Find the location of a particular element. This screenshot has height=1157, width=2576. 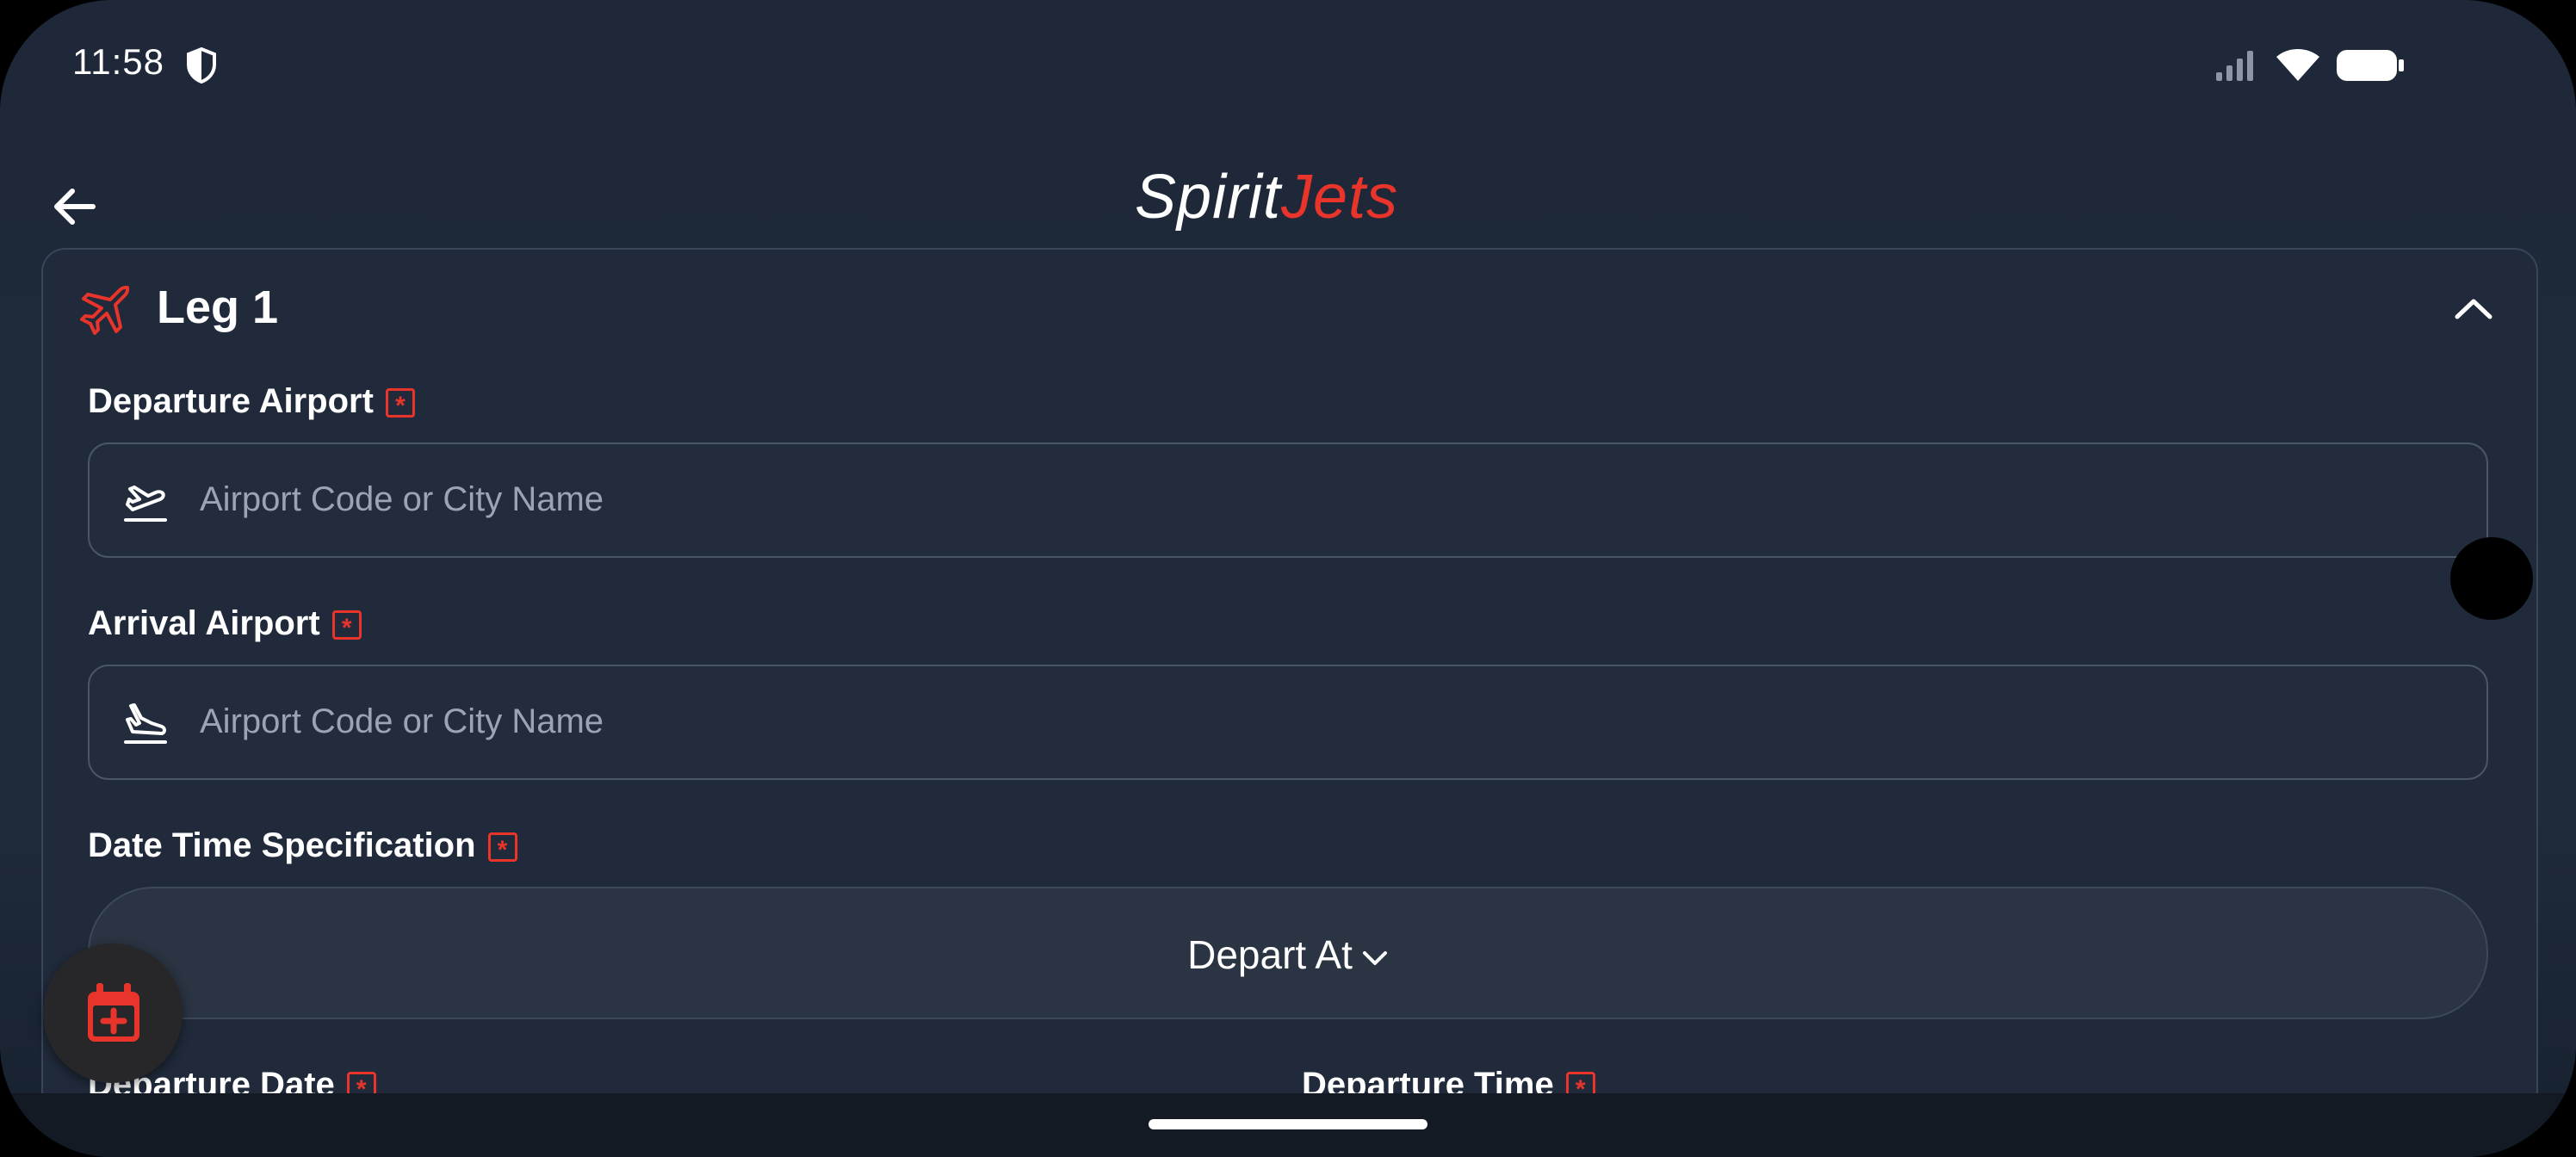

arrow-left-icon is located at coordinates (74, 207).